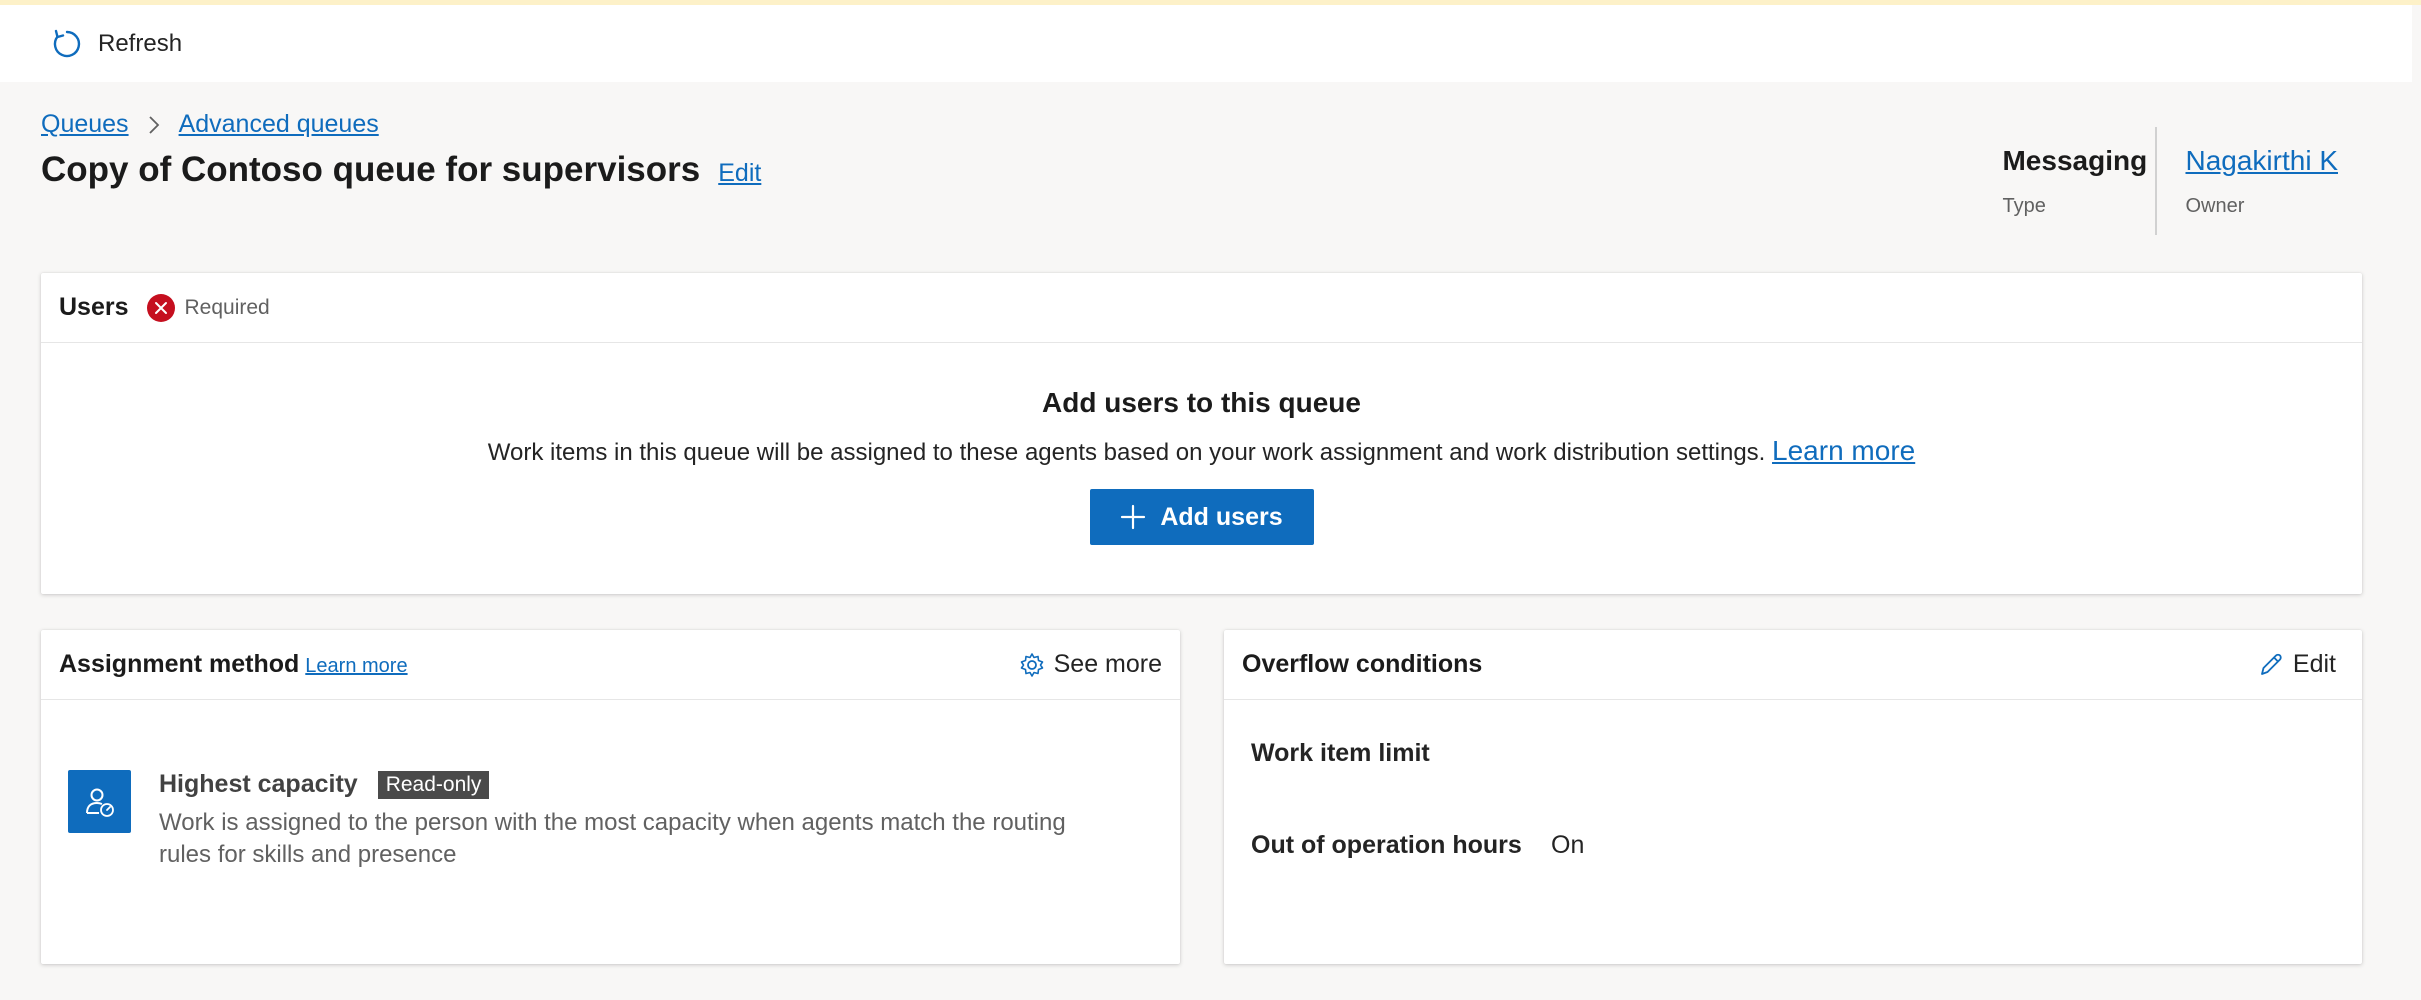 The height and width of the screenshot is (1000, 2421). I want to click on refresh-button: Refresh, so click(116, 44).